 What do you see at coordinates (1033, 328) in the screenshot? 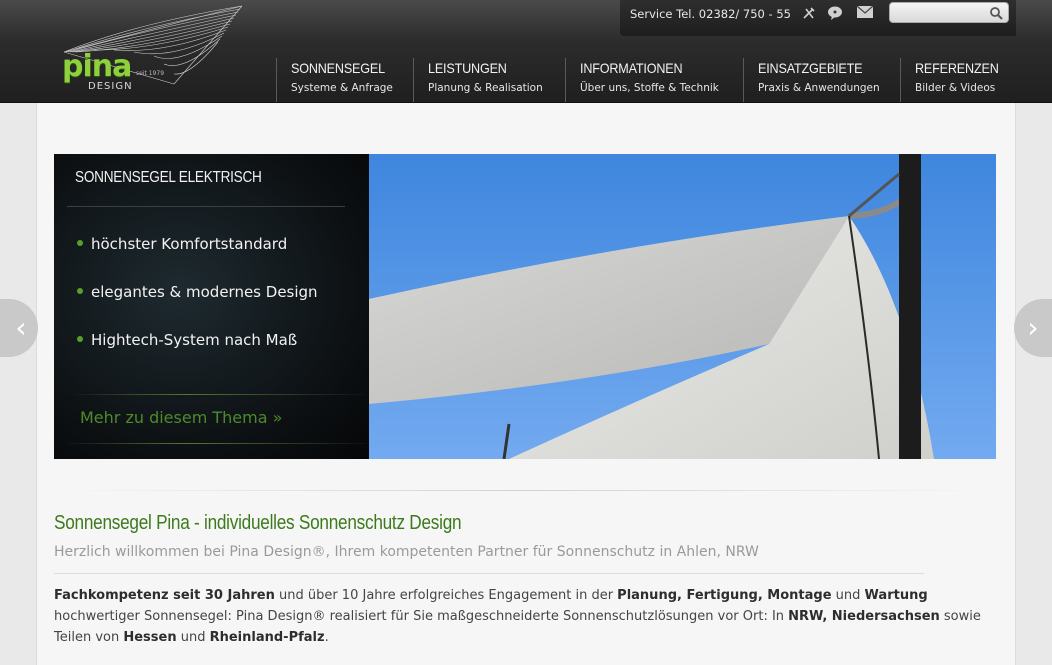
I see `slider-next-button: ›` at bounding box center [1033, 328].